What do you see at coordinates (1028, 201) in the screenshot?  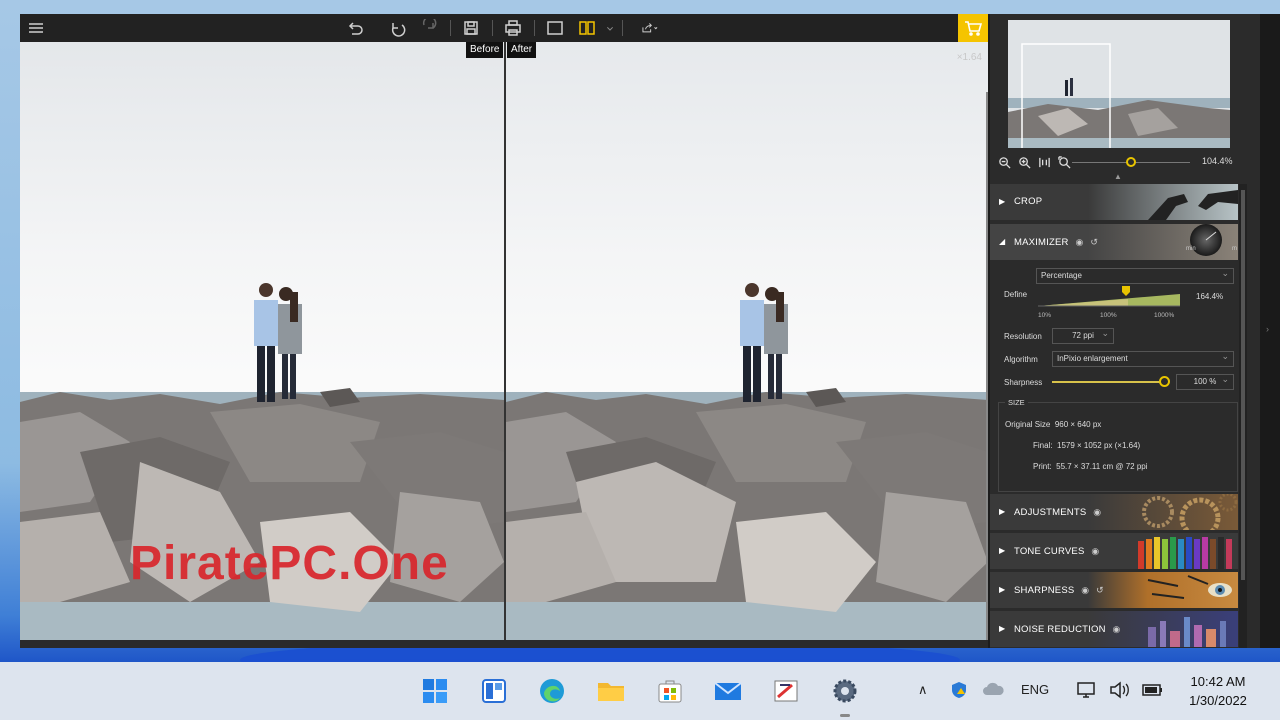 I see `section-crop-label: CROP` at bounding box center [1028, 201].